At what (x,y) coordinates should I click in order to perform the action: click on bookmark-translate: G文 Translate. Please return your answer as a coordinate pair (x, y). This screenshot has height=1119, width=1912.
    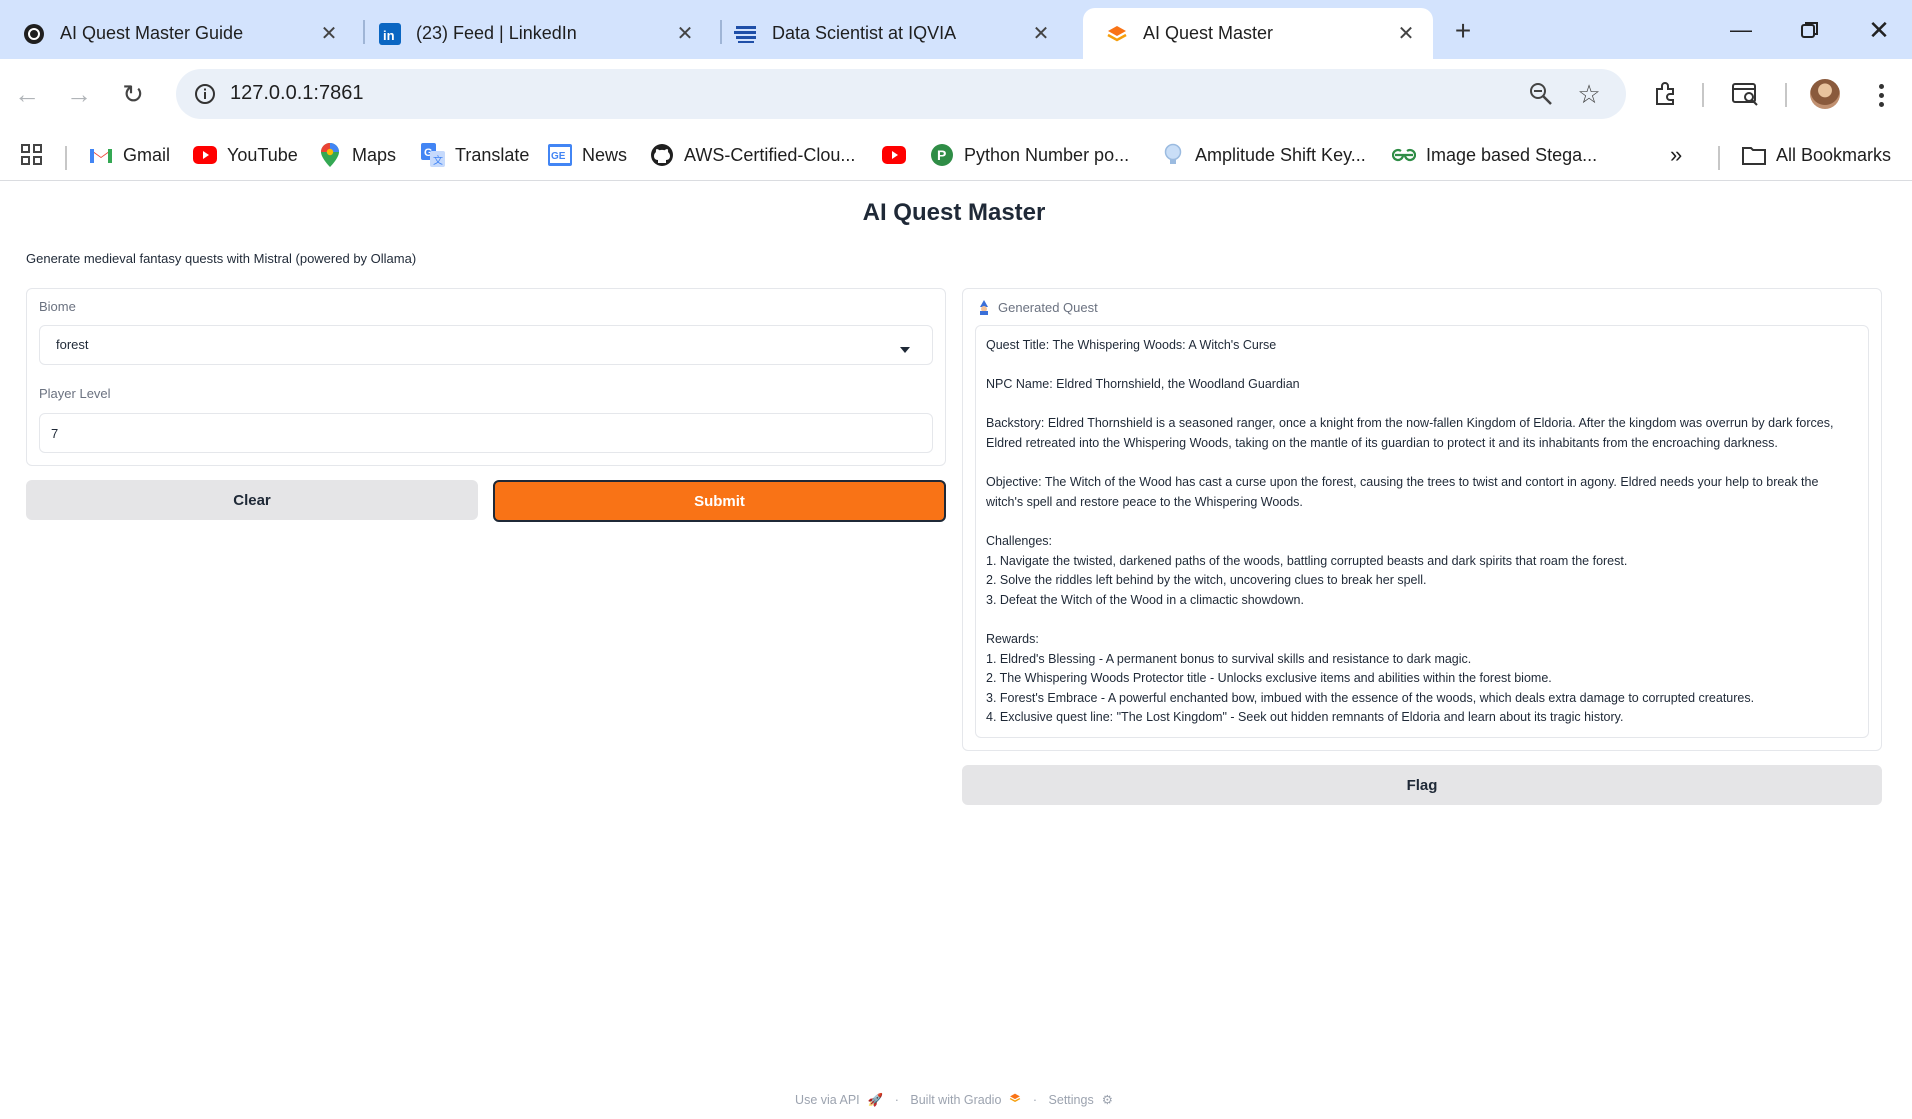
    Looking at the image, I should click on (475, 155).